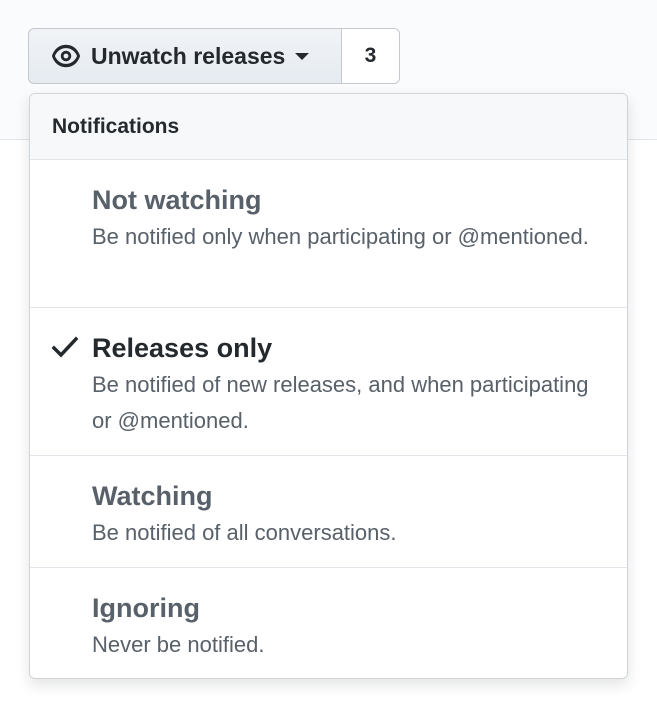 Image resolution: width=657 pixels, height=707 pixels. I want to click on menu-item-title: Not watching, so click(177, 200).